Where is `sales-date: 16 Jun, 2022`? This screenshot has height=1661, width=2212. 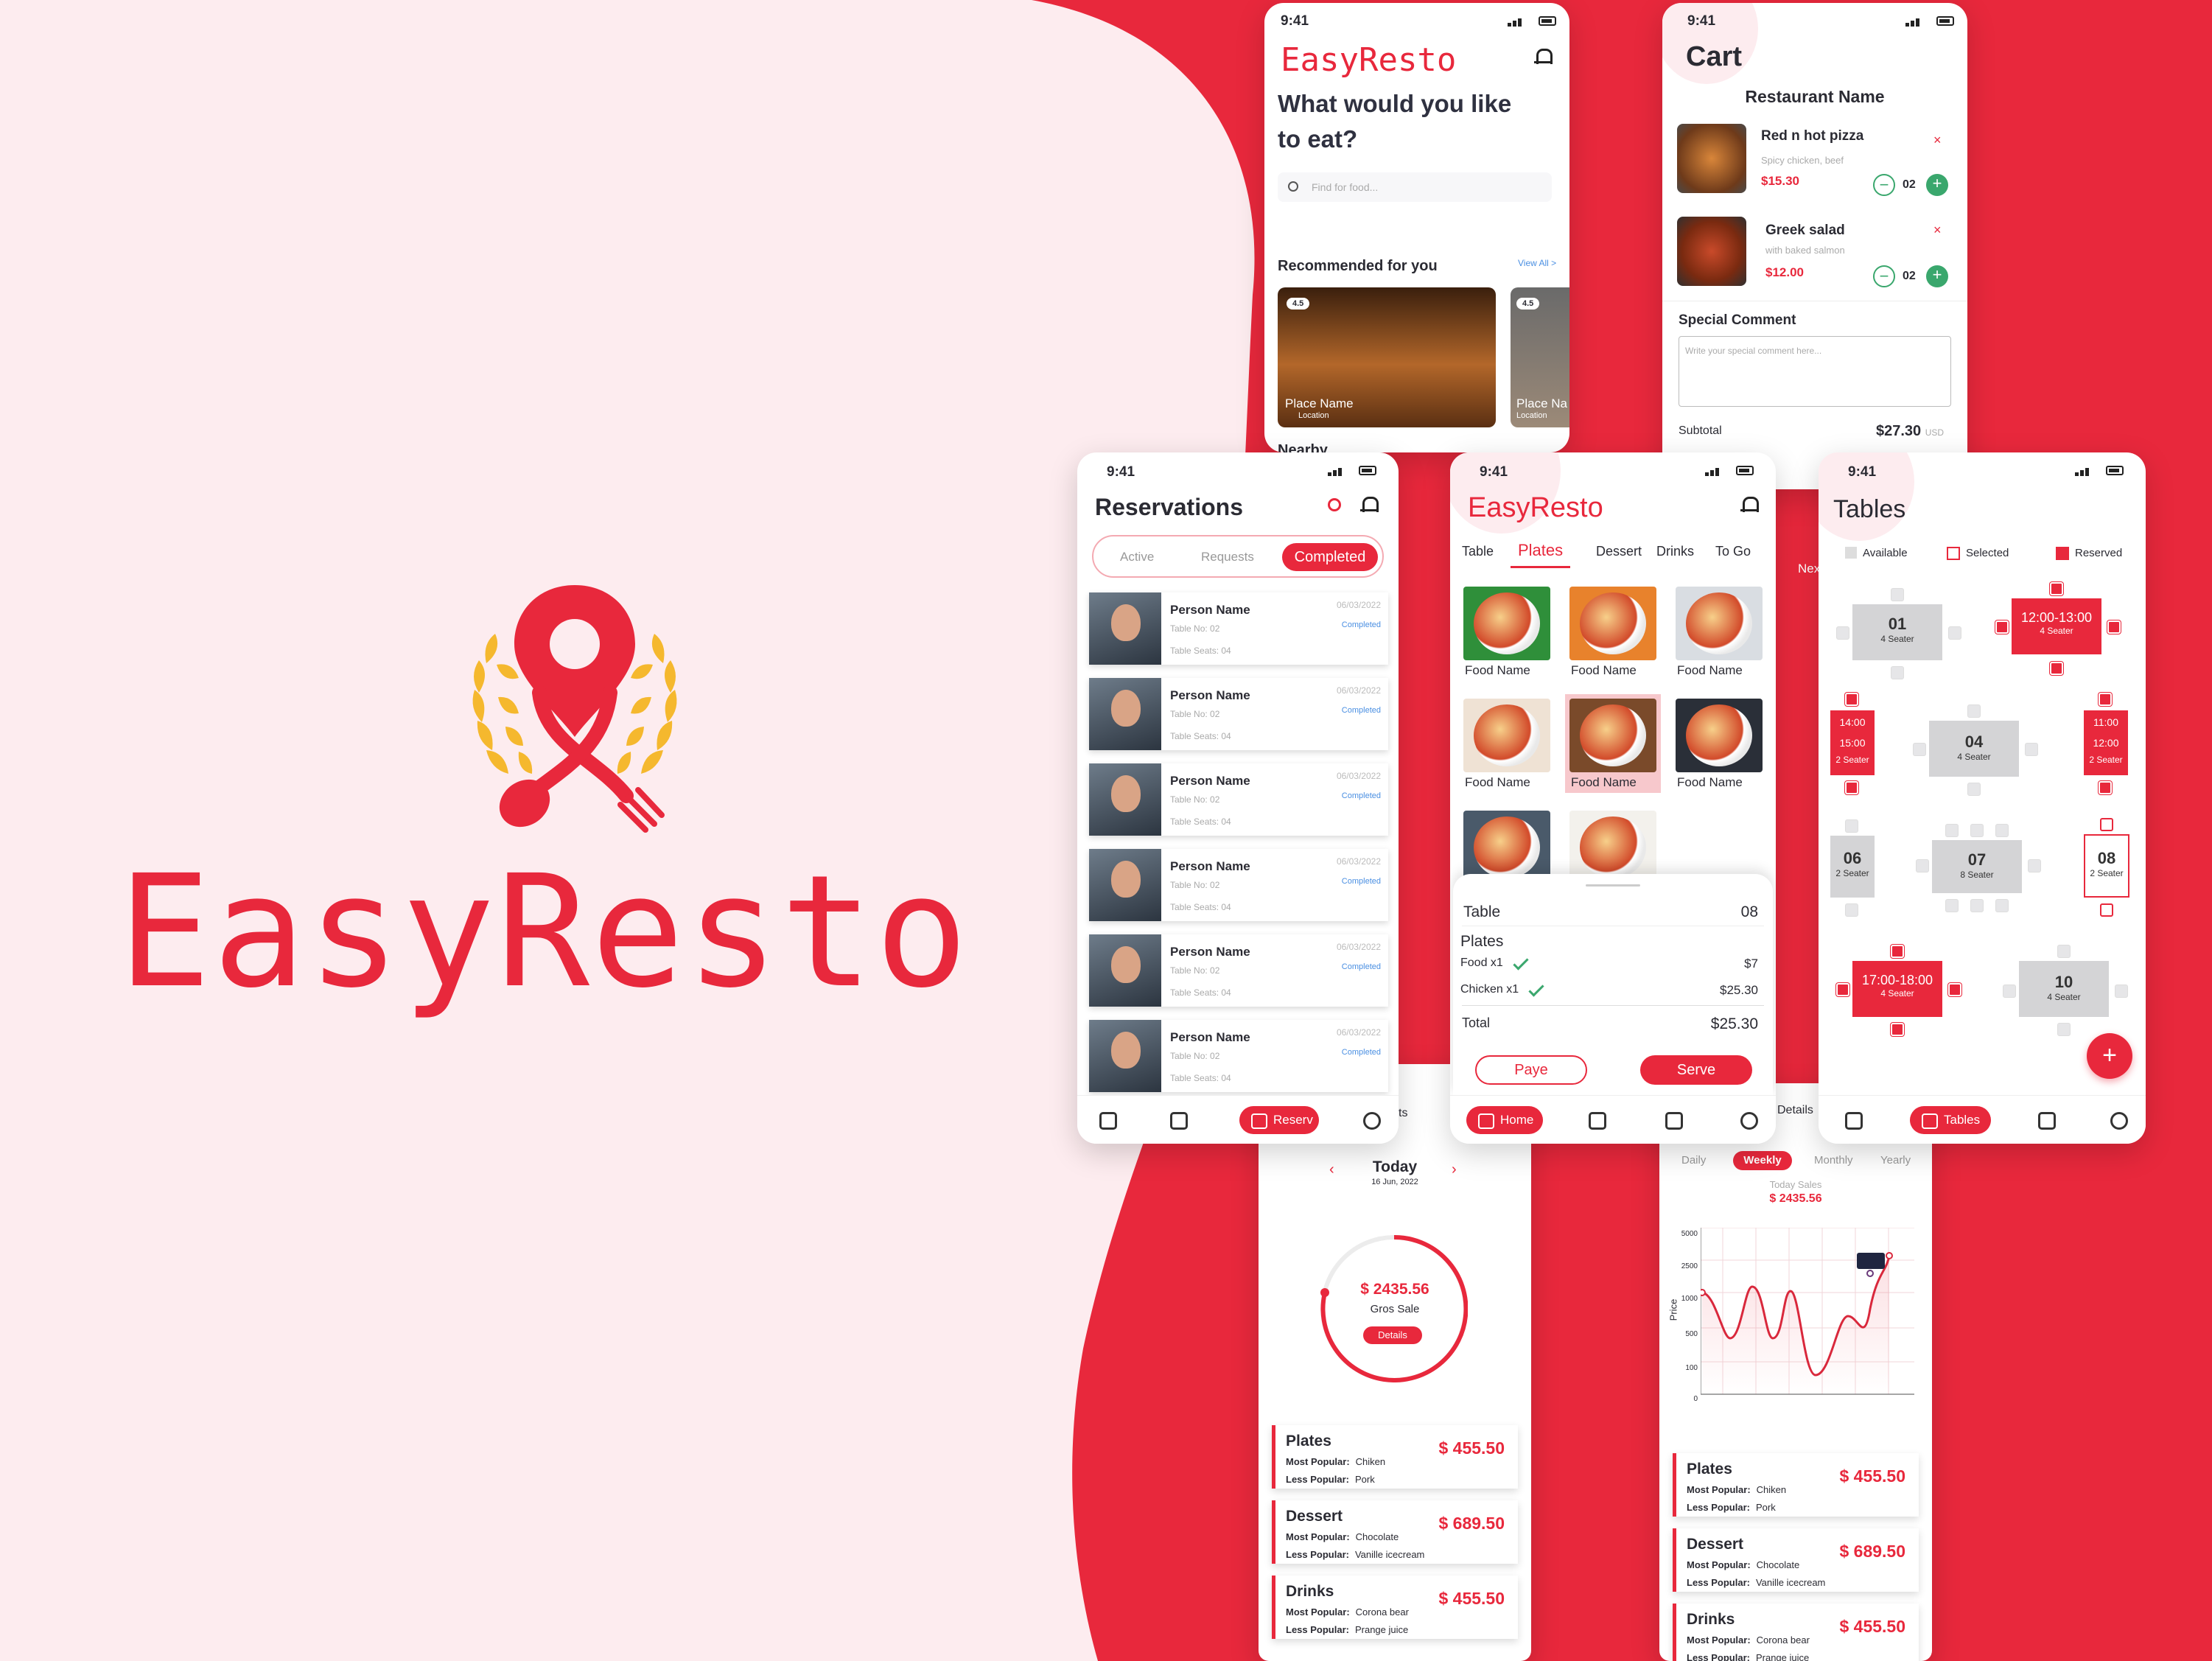 sales-date: 16 Jun, 2022 is located at coordinates (1394, 1182).